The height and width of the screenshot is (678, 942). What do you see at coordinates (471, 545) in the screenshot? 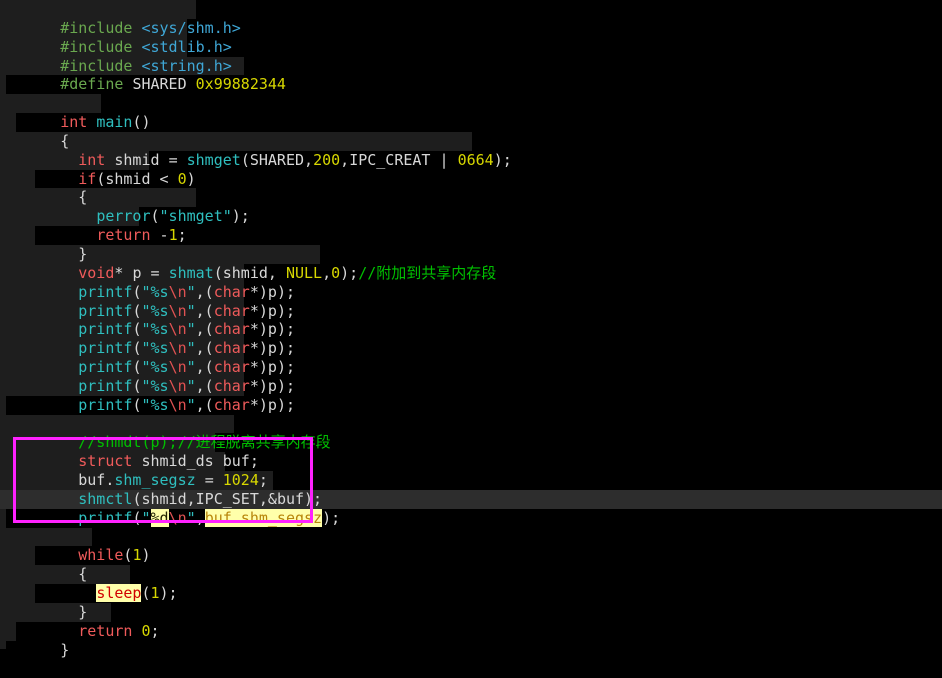
I see `code-line: while(1)` at bounding box center [471, 545].